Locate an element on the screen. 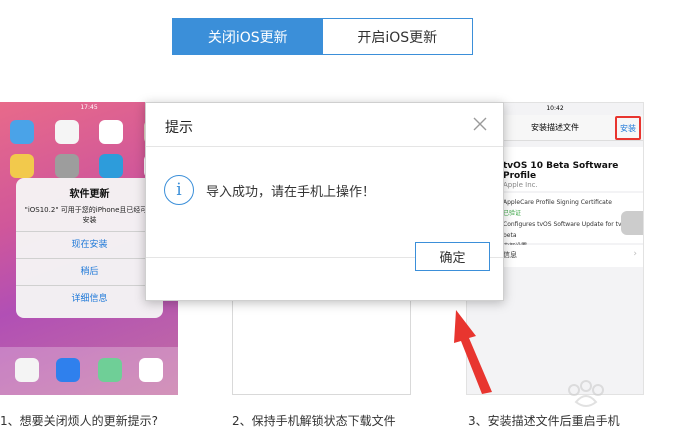 This screenshot has width=677, height=447. tab-disable-ios-update: 关闭iOS更新 is located at coordinates (248, 36).